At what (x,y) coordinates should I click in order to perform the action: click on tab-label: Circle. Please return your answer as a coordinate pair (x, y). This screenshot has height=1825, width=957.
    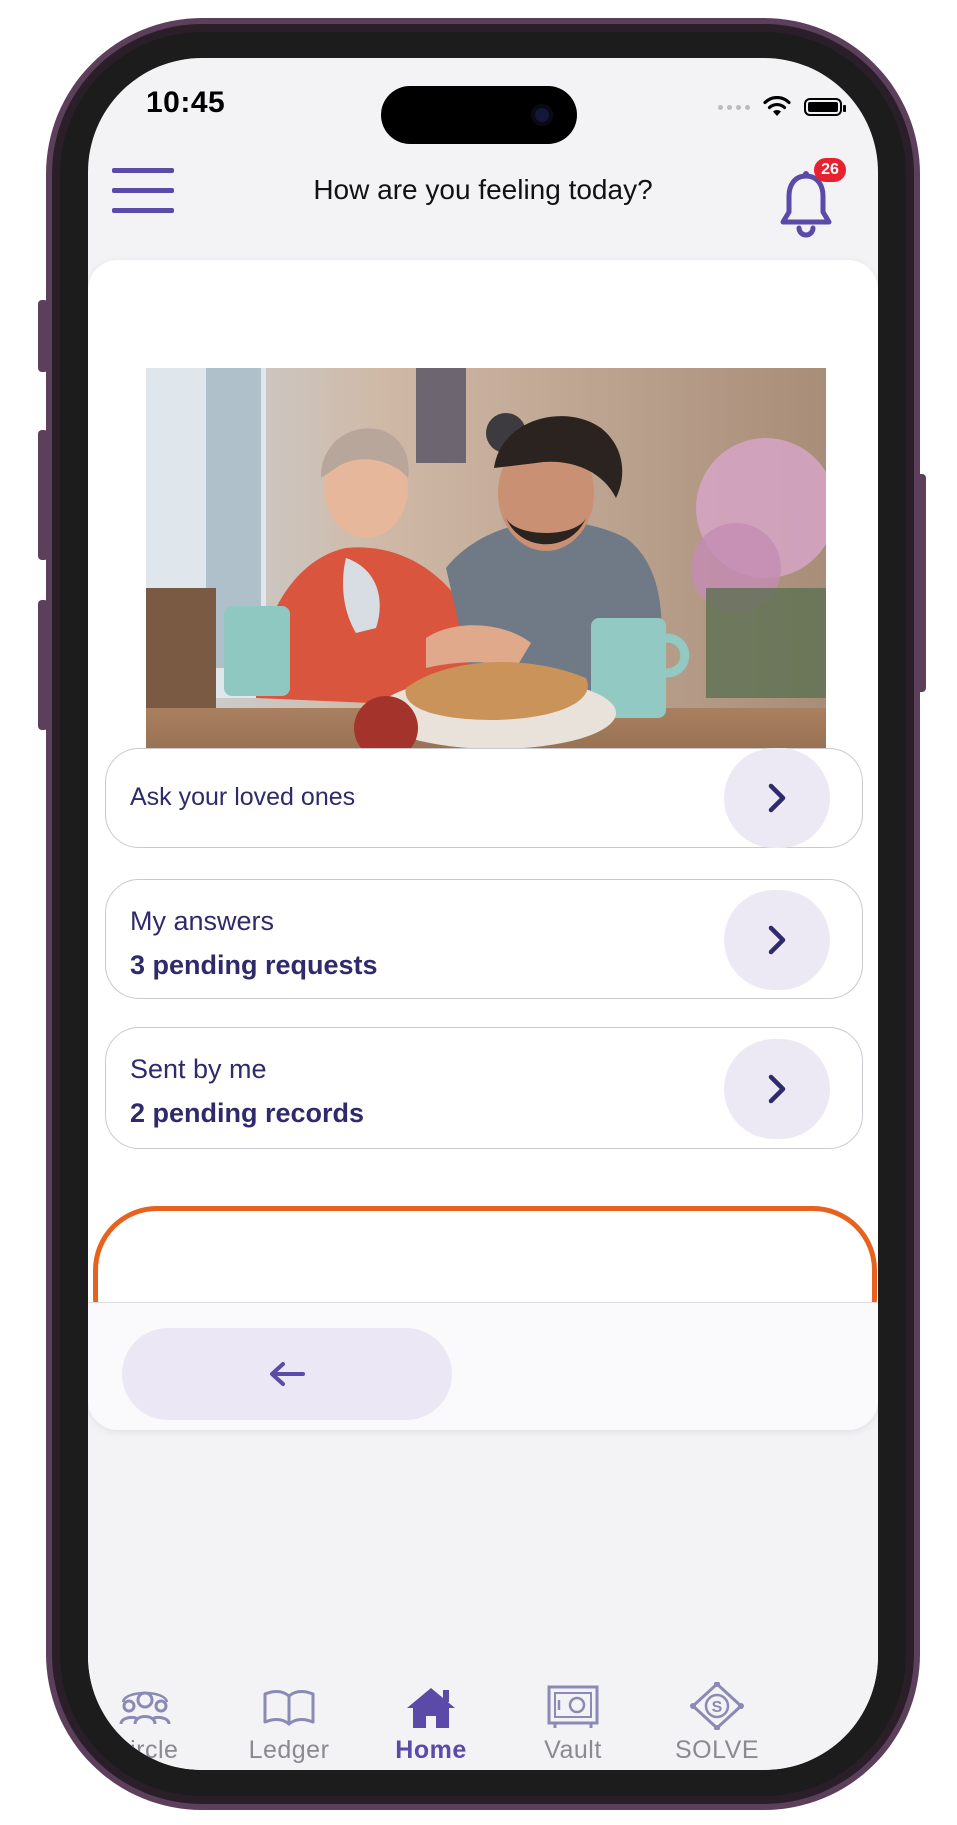
    Looking at the image, I should click on (145, 1750).